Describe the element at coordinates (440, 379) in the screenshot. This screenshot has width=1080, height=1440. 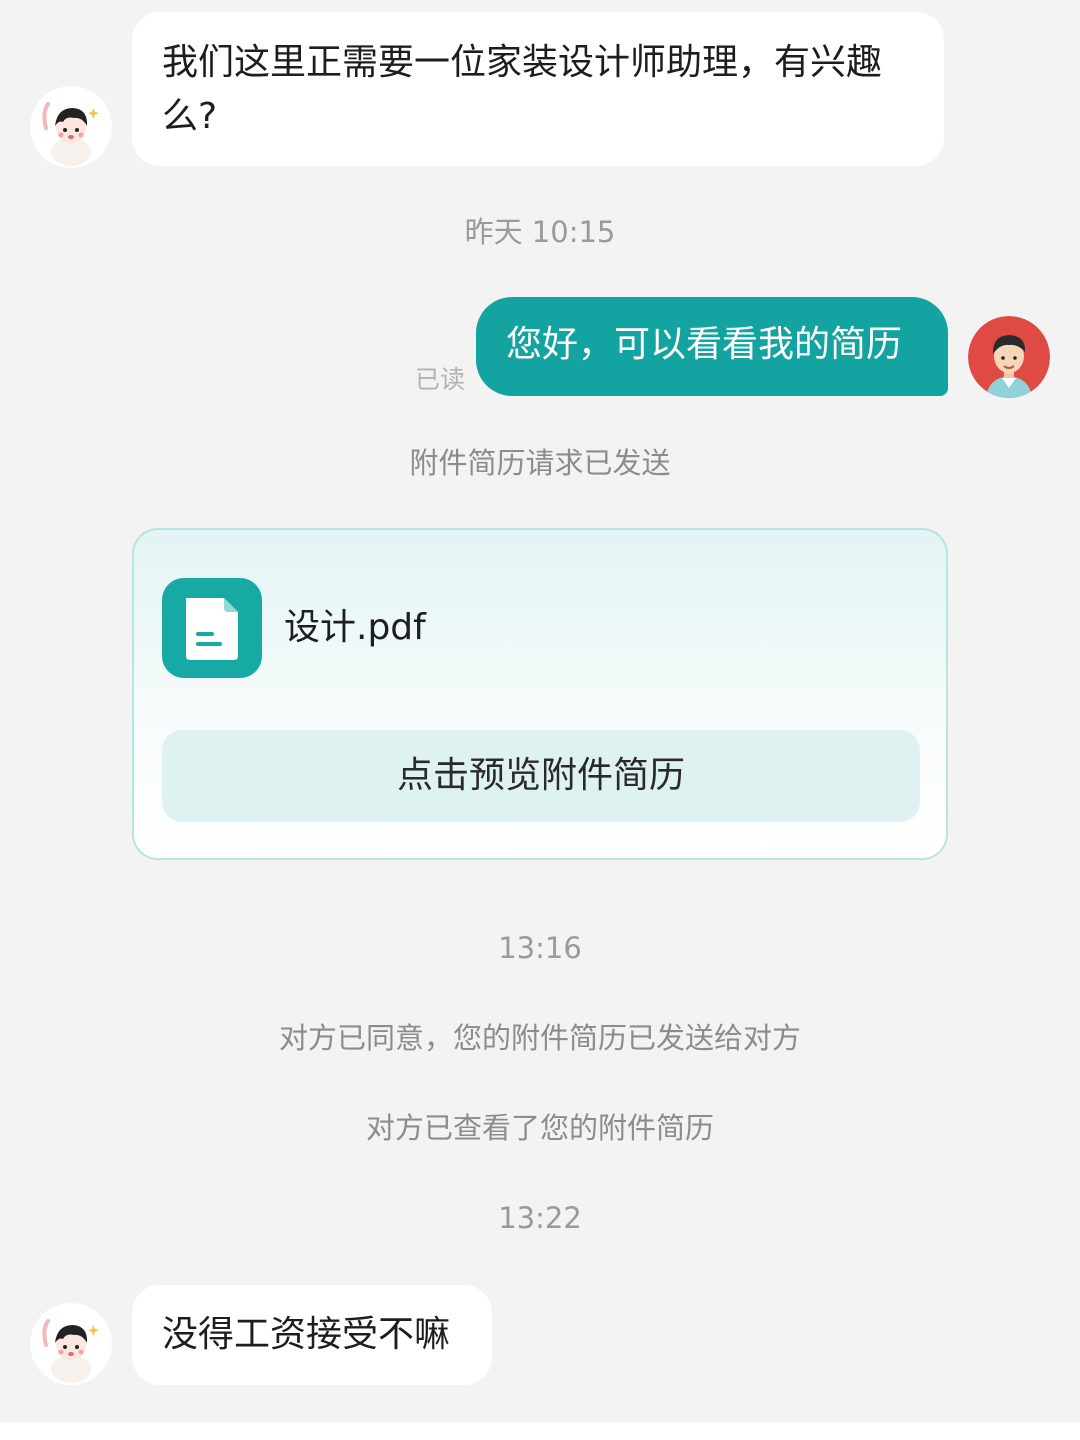
I see `read-status: 已读` at that location.